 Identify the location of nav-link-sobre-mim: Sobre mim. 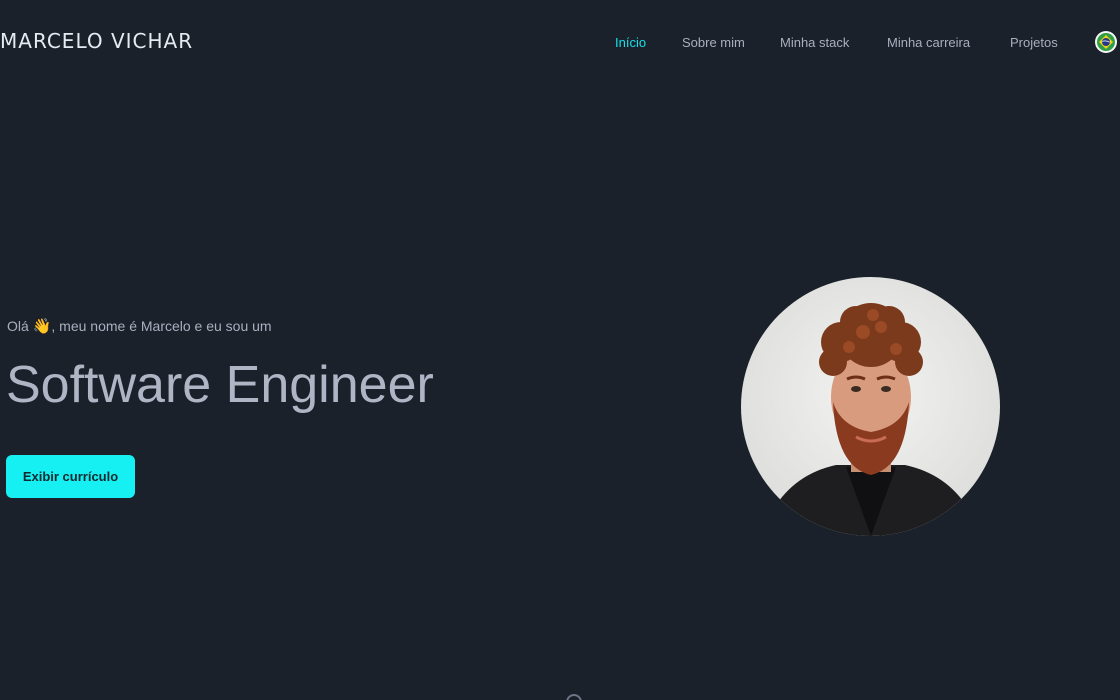
(713, 42).